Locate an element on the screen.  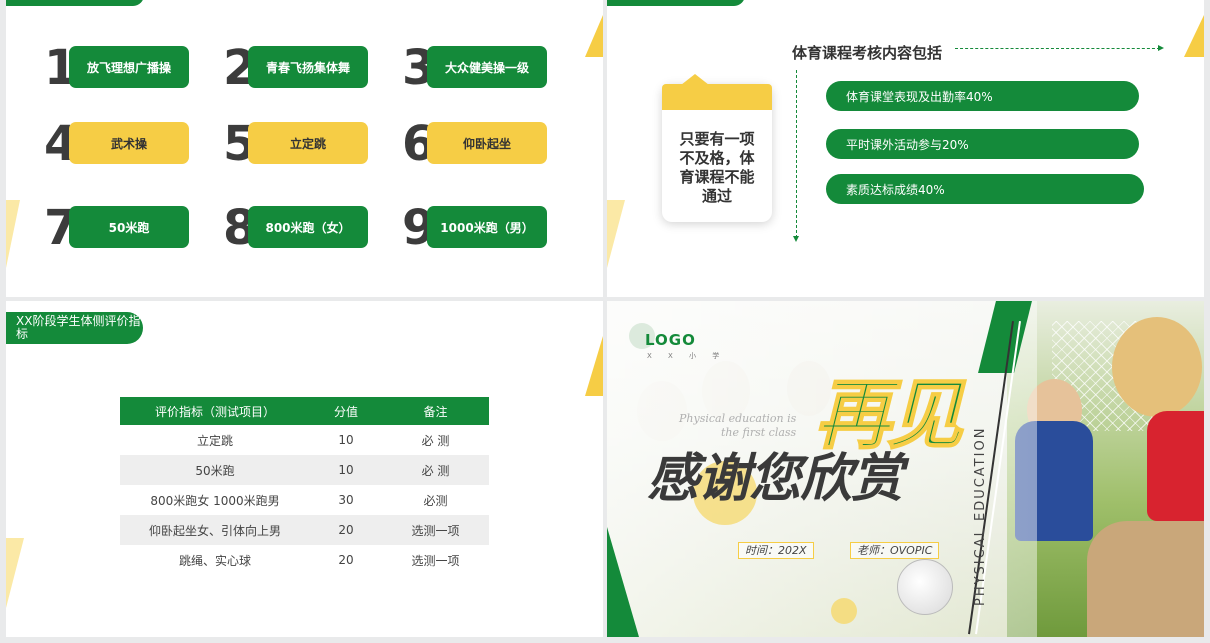
notice-card-text: 只要有一项不及格，体育课程不能通过 is located at coordinates (717, 167).